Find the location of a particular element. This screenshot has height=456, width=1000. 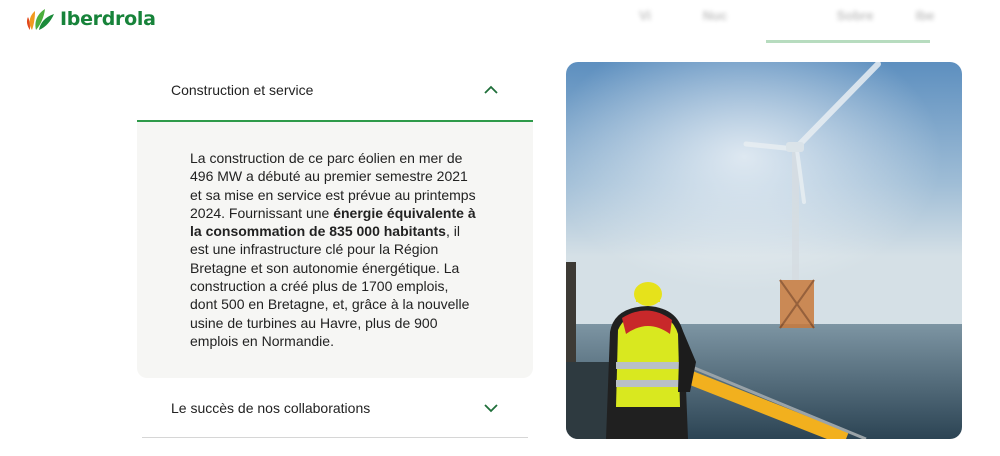

accordion-header-construction: Construction et service is located at coordinates (335, 91).